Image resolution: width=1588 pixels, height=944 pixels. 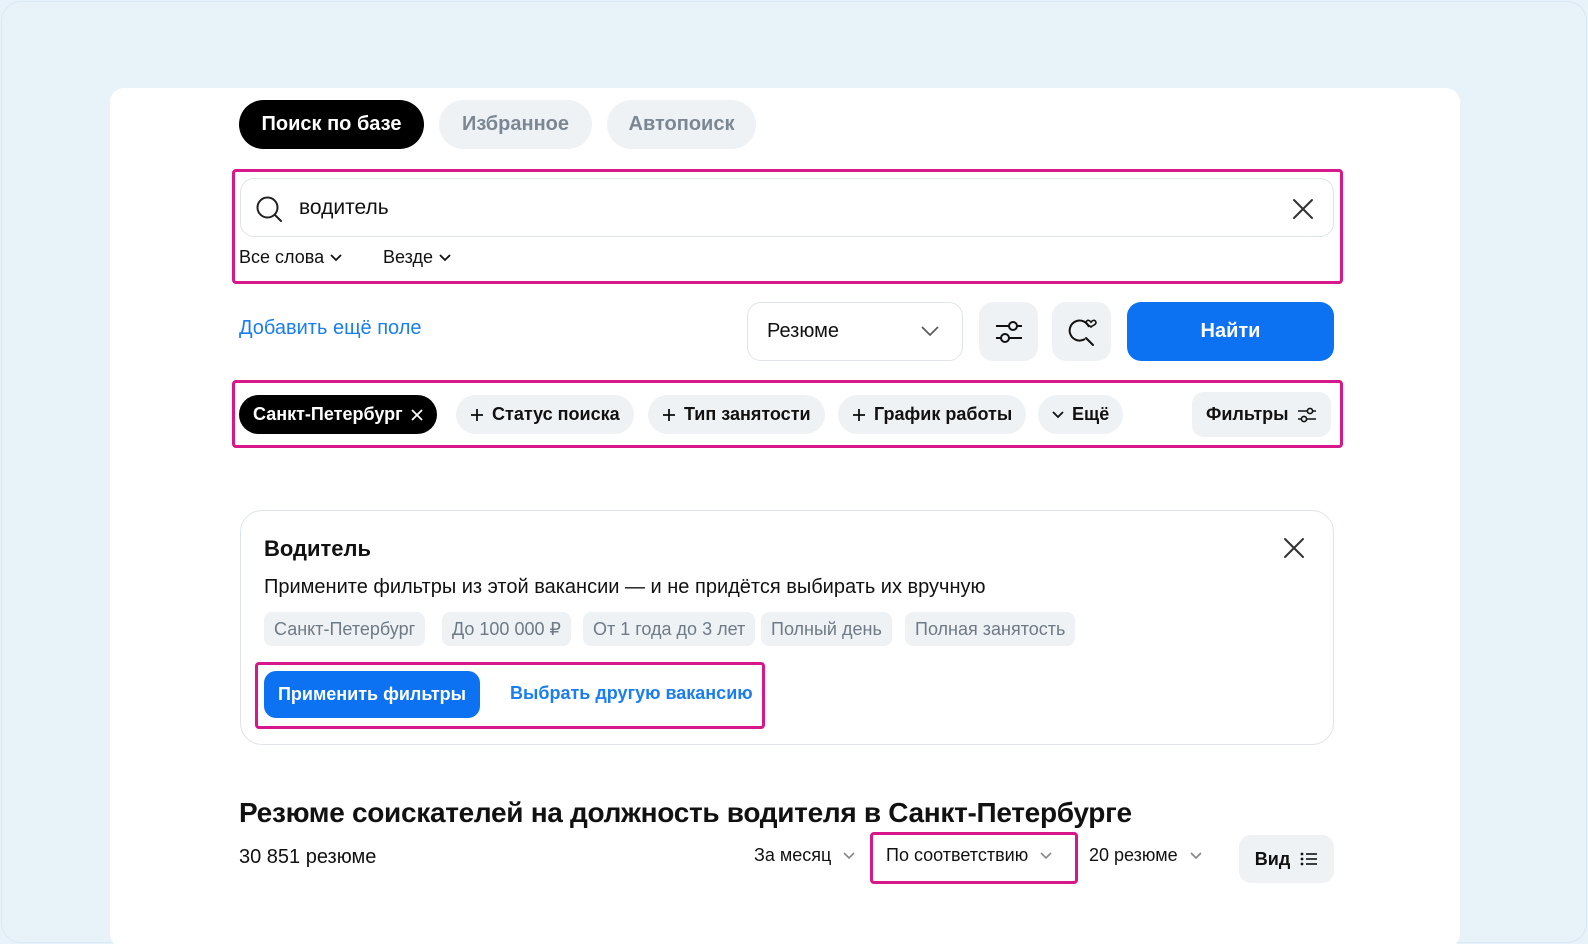 I want to click on tab-search-database: Поиск по базе, so click(x=331, y=124).